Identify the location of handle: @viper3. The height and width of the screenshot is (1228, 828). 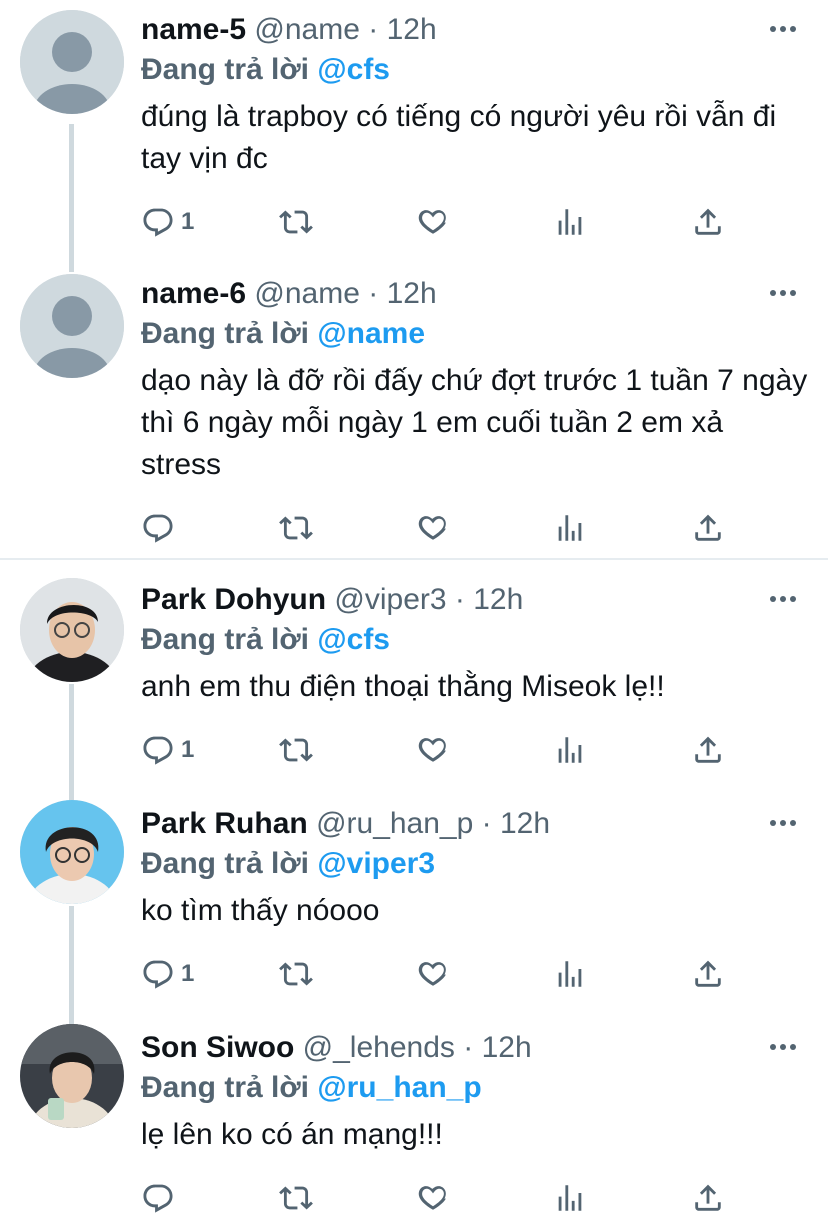
(390, 599).